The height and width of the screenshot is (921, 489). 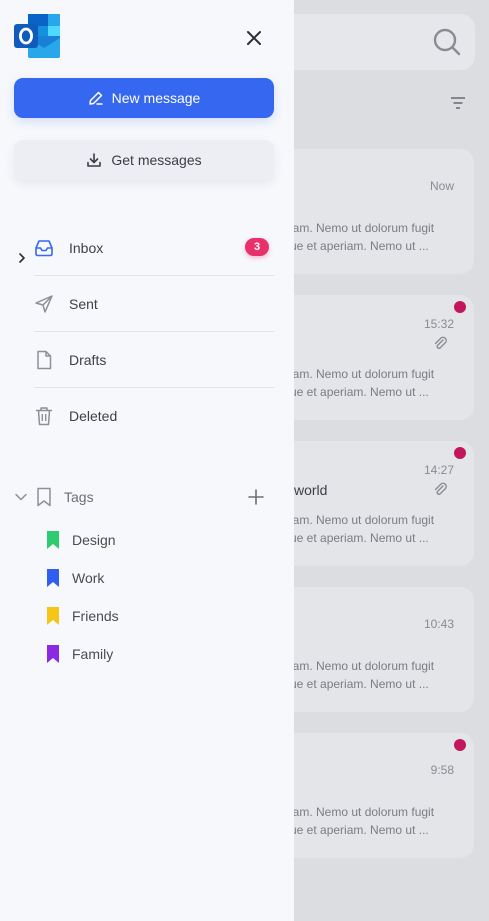 I want to click on folder-label: Deleted, so click(x=93, y=416).